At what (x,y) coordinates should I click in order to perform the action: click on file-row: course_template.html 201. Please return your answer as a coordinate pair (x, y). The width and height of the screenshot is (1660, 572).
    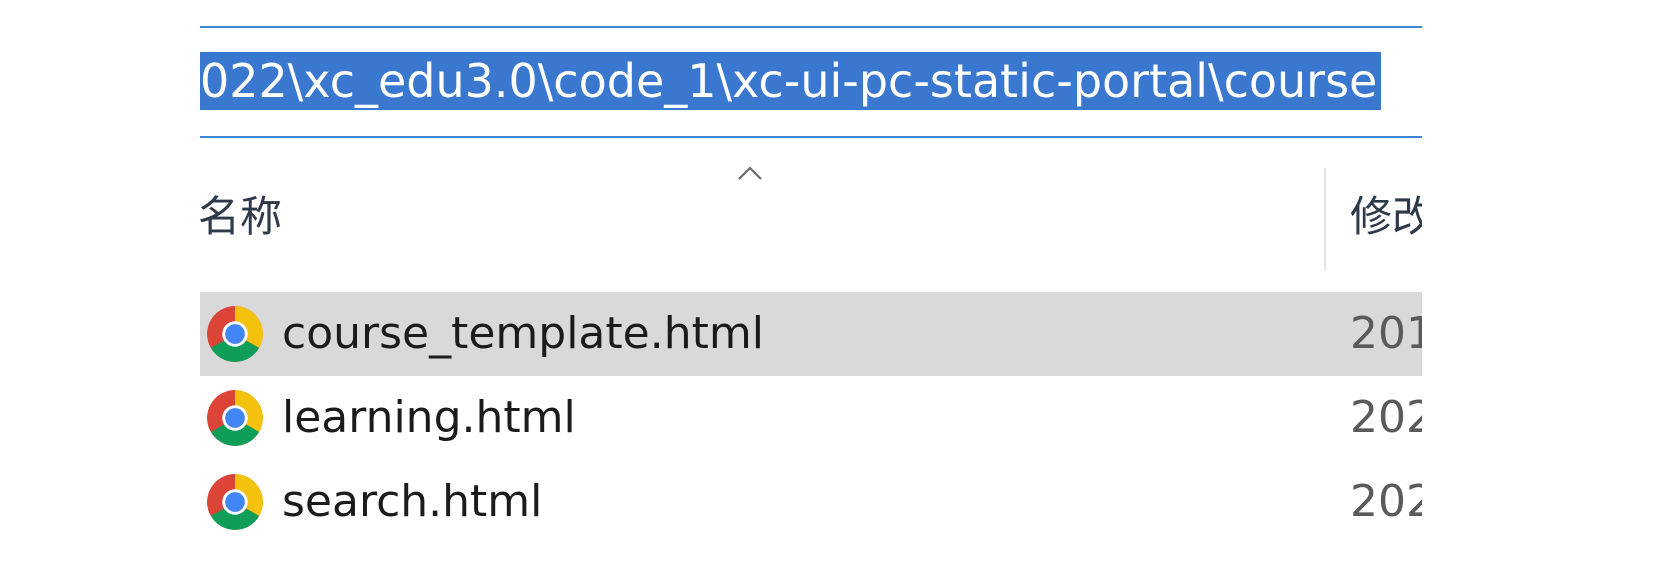
    Looking at the image, I should click on (811, 334).